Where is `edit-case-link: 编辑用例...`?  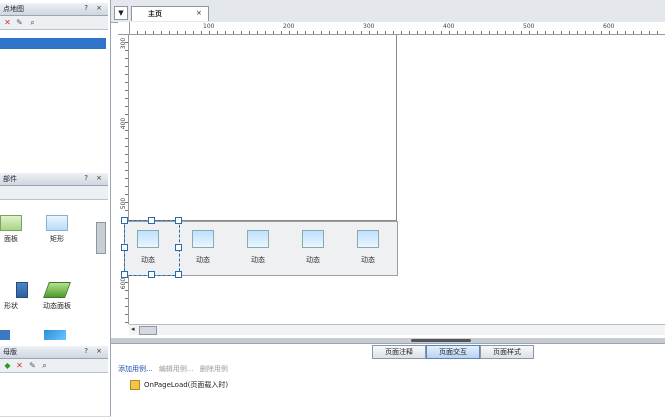 edit-case-link: 编辑用例... is located at coordinates (176, 369).